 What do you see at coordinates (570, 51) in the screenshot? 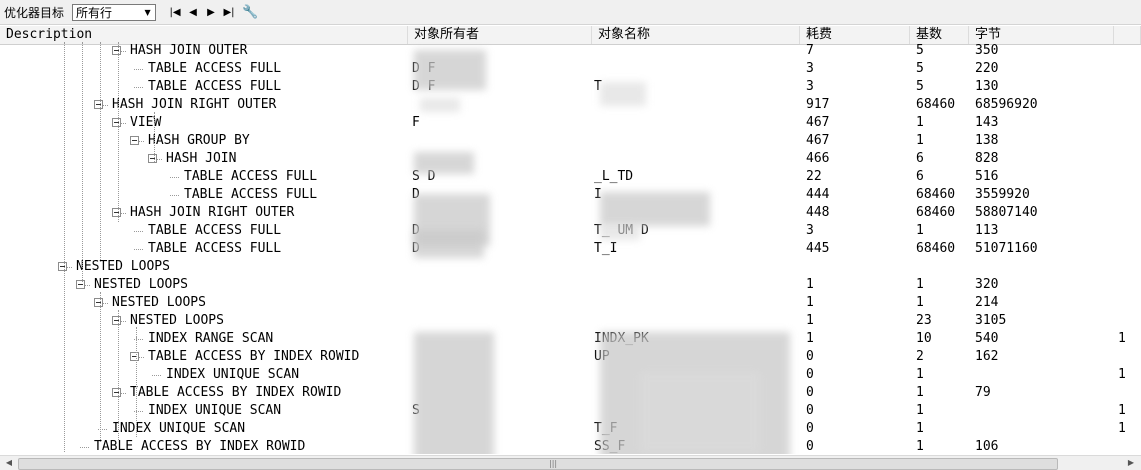
I see `plan-row: HASH JOIN OUTER 7 5 350` at bounding box center [570, 51].